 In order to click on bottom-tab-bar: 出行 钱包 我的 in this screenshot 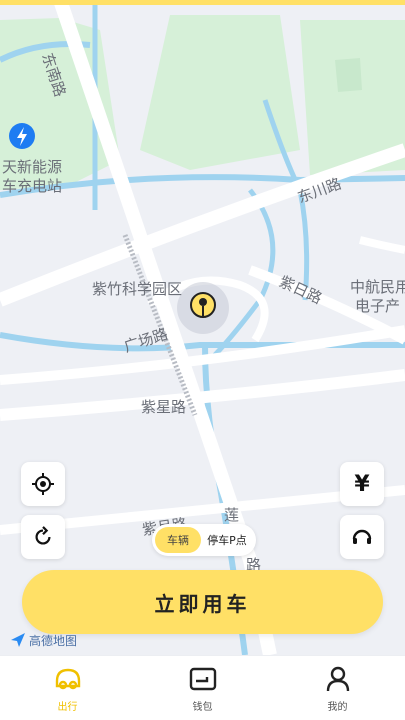, I will do `click(202, 687)`.